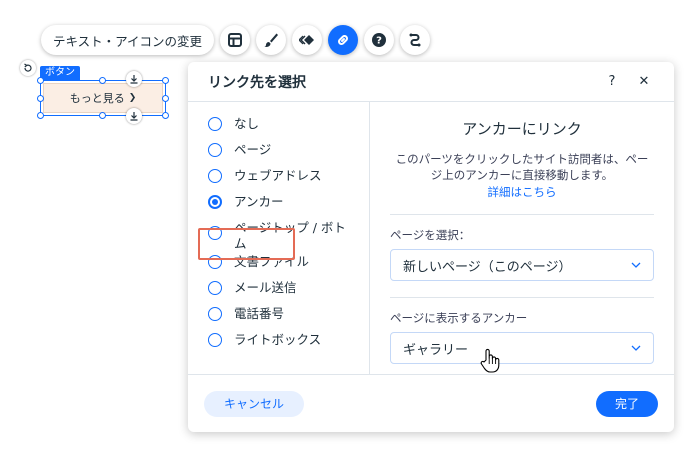 The height and width of the screenshot is (458, 700). Describe the element at coordinates (430, 235) in the screenshot. I see `page-select-label: ページを選択：` at that location.